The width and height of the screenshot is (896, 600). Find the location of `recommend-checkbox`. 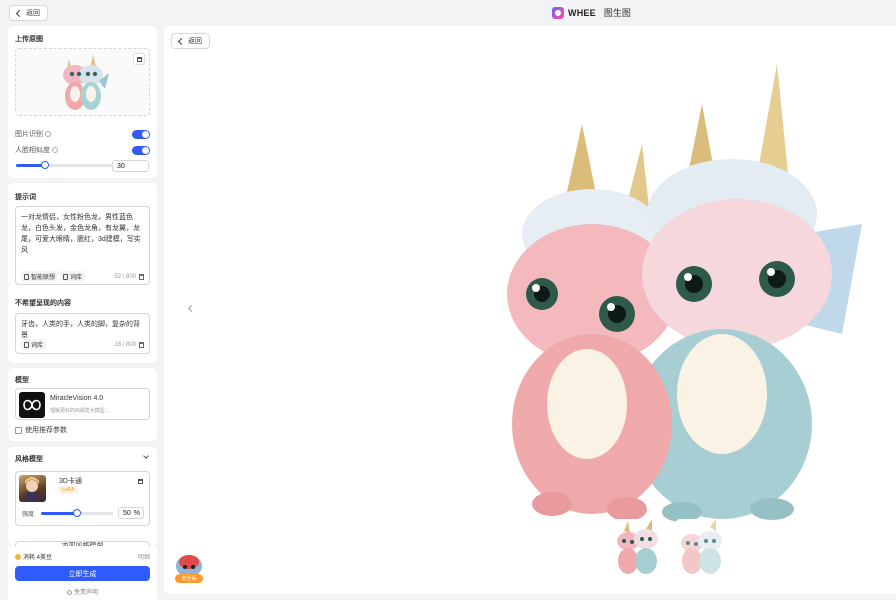

recommend-checkbox is located at coordinates (18, 430).